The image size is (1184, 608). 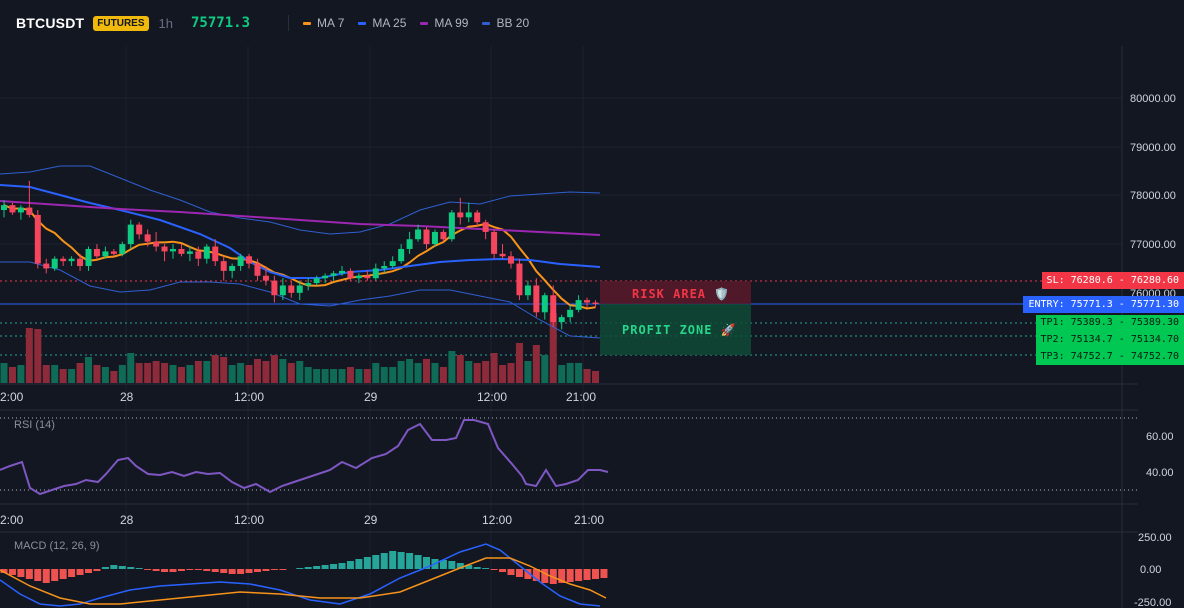 What do you see at coordinates (1112, 280) in the screenshot?
I see `stop-loss-tag: SL: 76280.6 - 76280.60` at bounding box center [1112, 280].